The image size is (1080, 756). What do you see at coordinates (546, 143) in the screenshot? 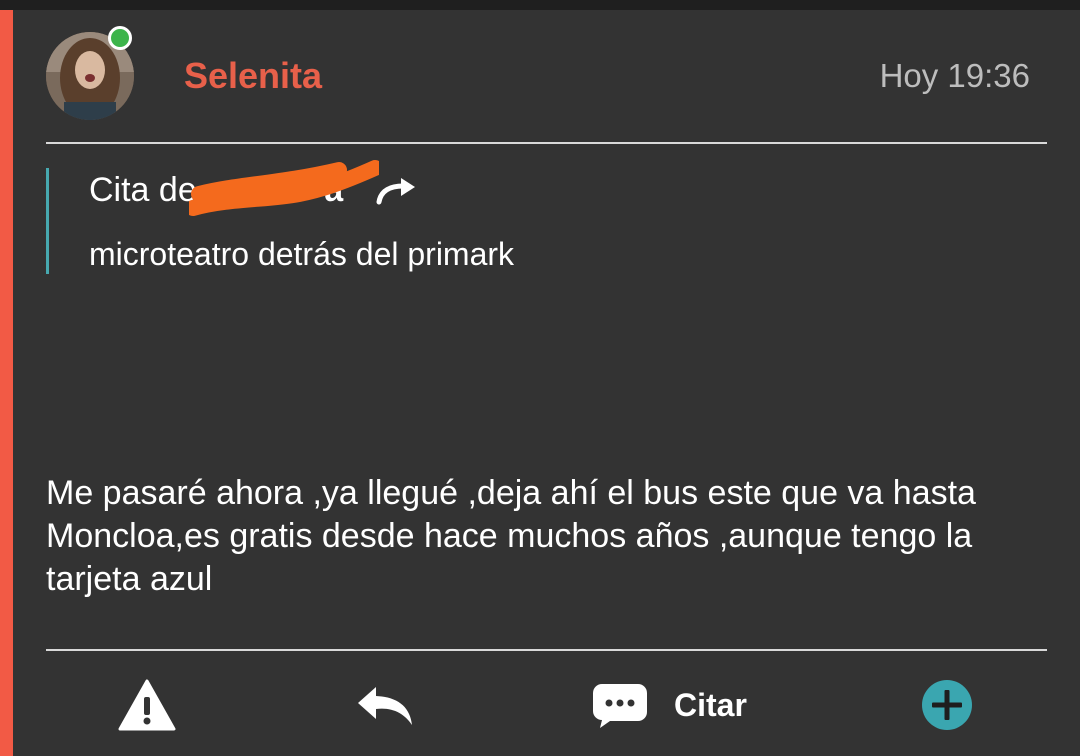
I see `header-divider` at bounding box center [546, 143].